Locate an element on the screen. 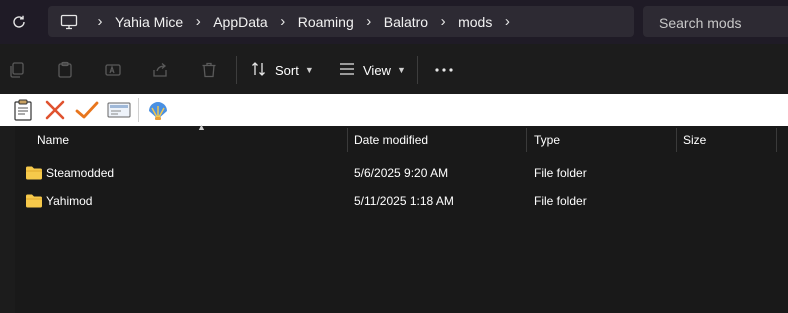 Image resolution: width=788 pixels, height=313 pixels. view-icon is located at coordinates (347, 70).